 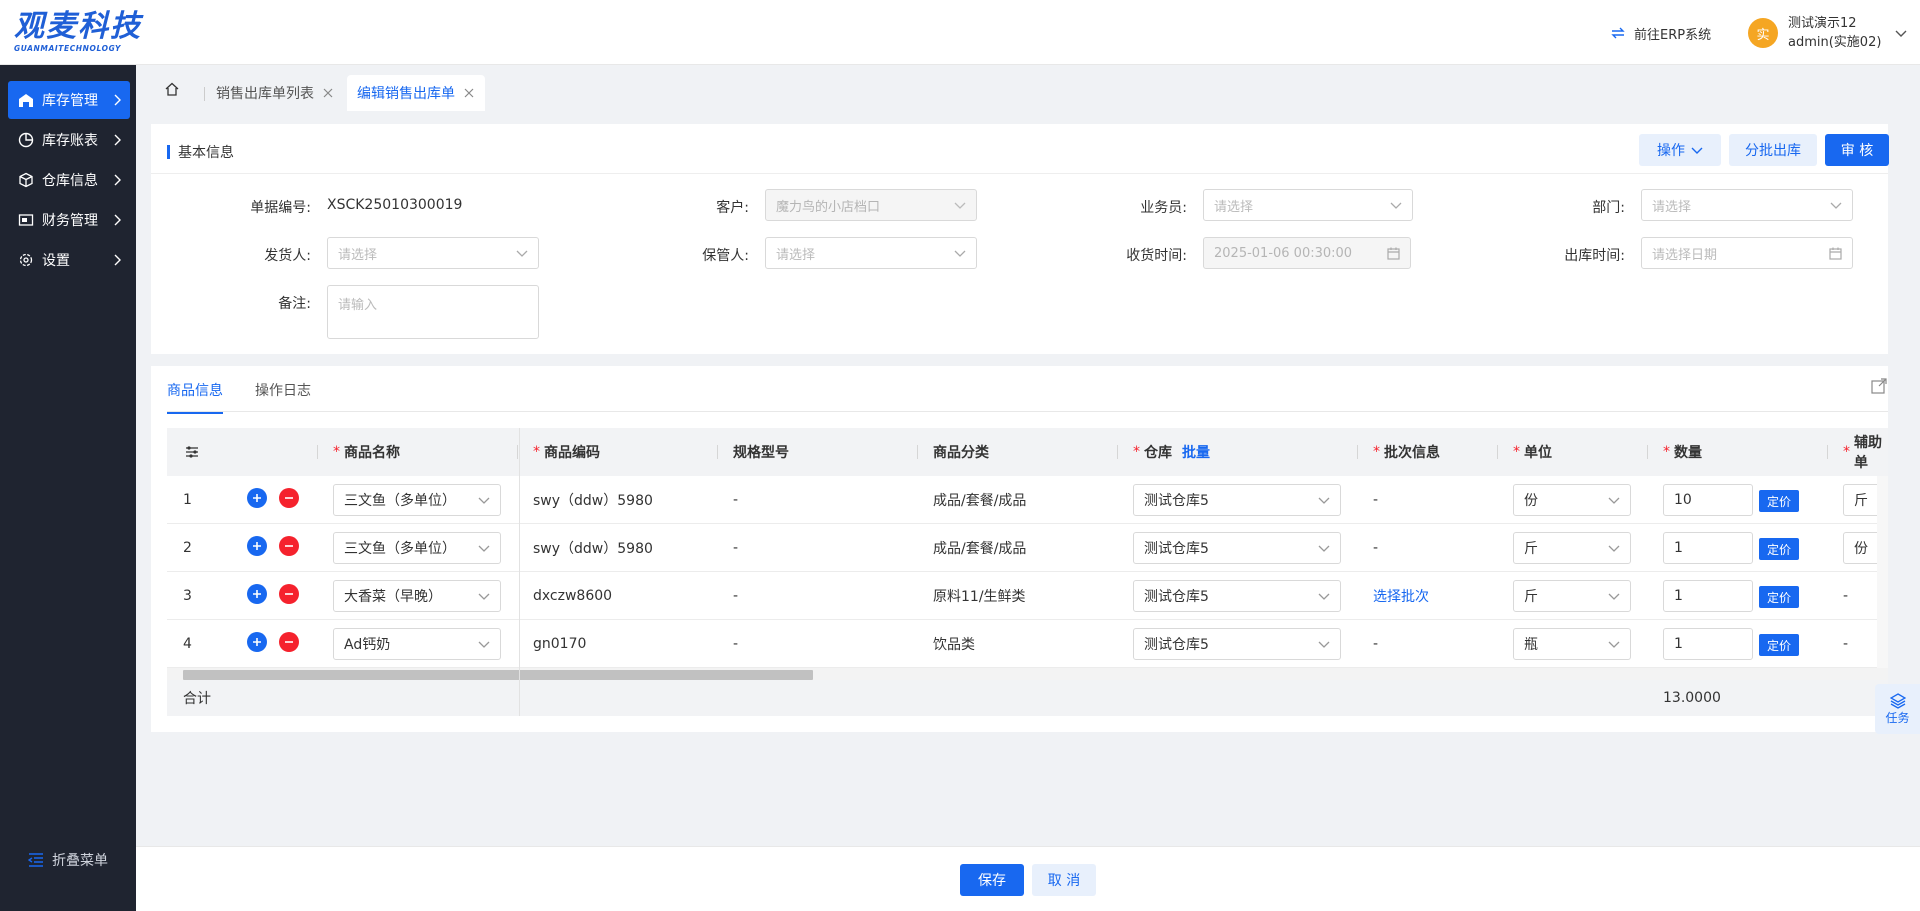 What do you see at coordinates (280, 208) in the screenshot?
I see `doc-no-label: 单据编号:` at bounding box center [280, 208].